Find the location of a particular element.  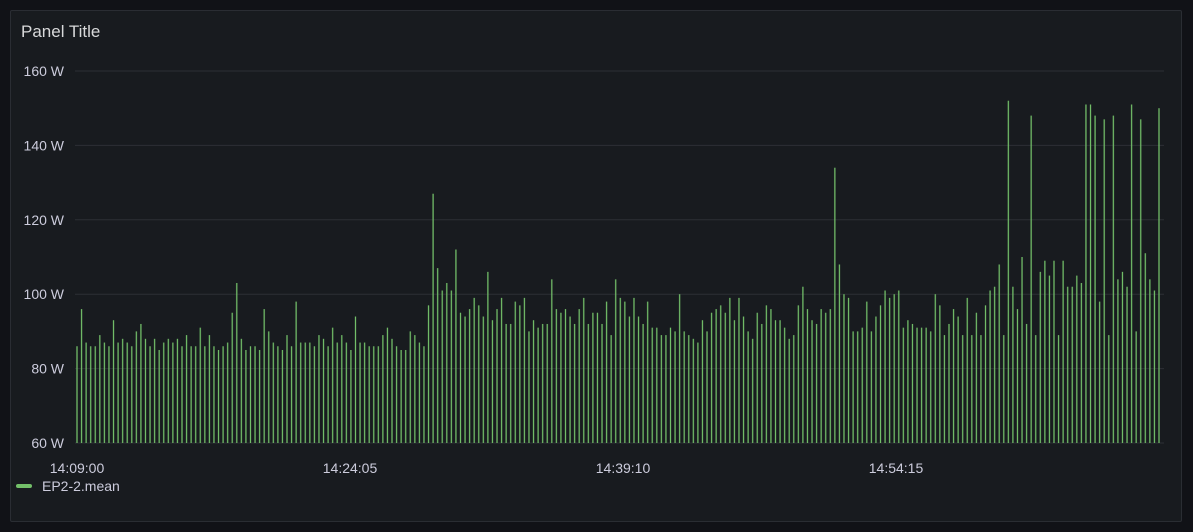

legend-swatch is located at coordinates (24, 486).